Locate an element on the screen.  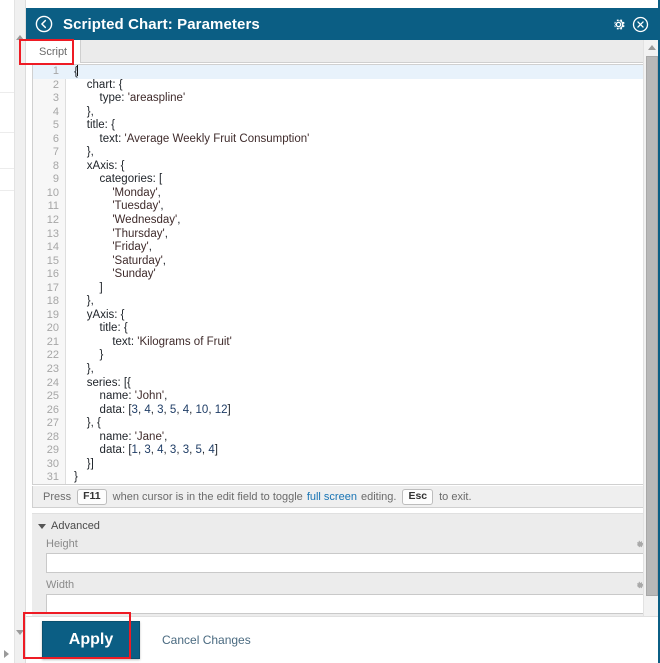
code-line: 4 }, is located at coordinates (343, 113).